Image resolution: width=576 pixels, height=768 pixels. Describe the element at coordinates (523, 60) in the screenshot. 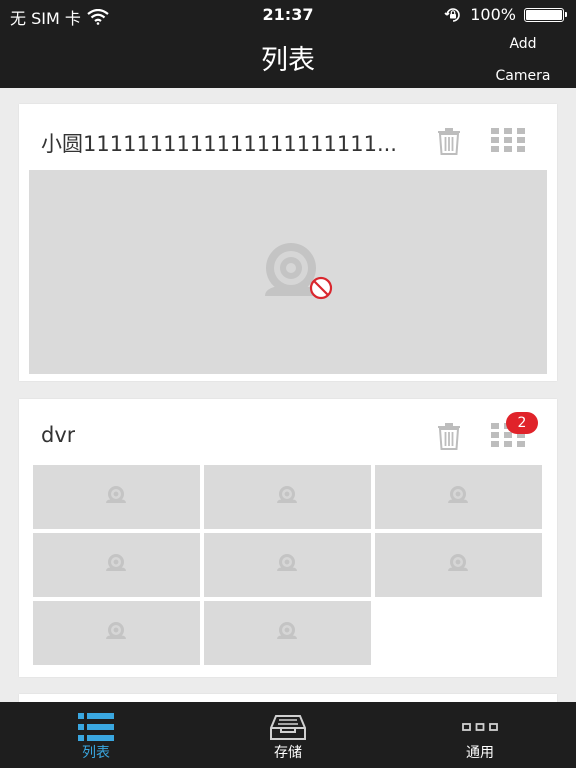

I see `add-camera-button: Add Camera` at that location.